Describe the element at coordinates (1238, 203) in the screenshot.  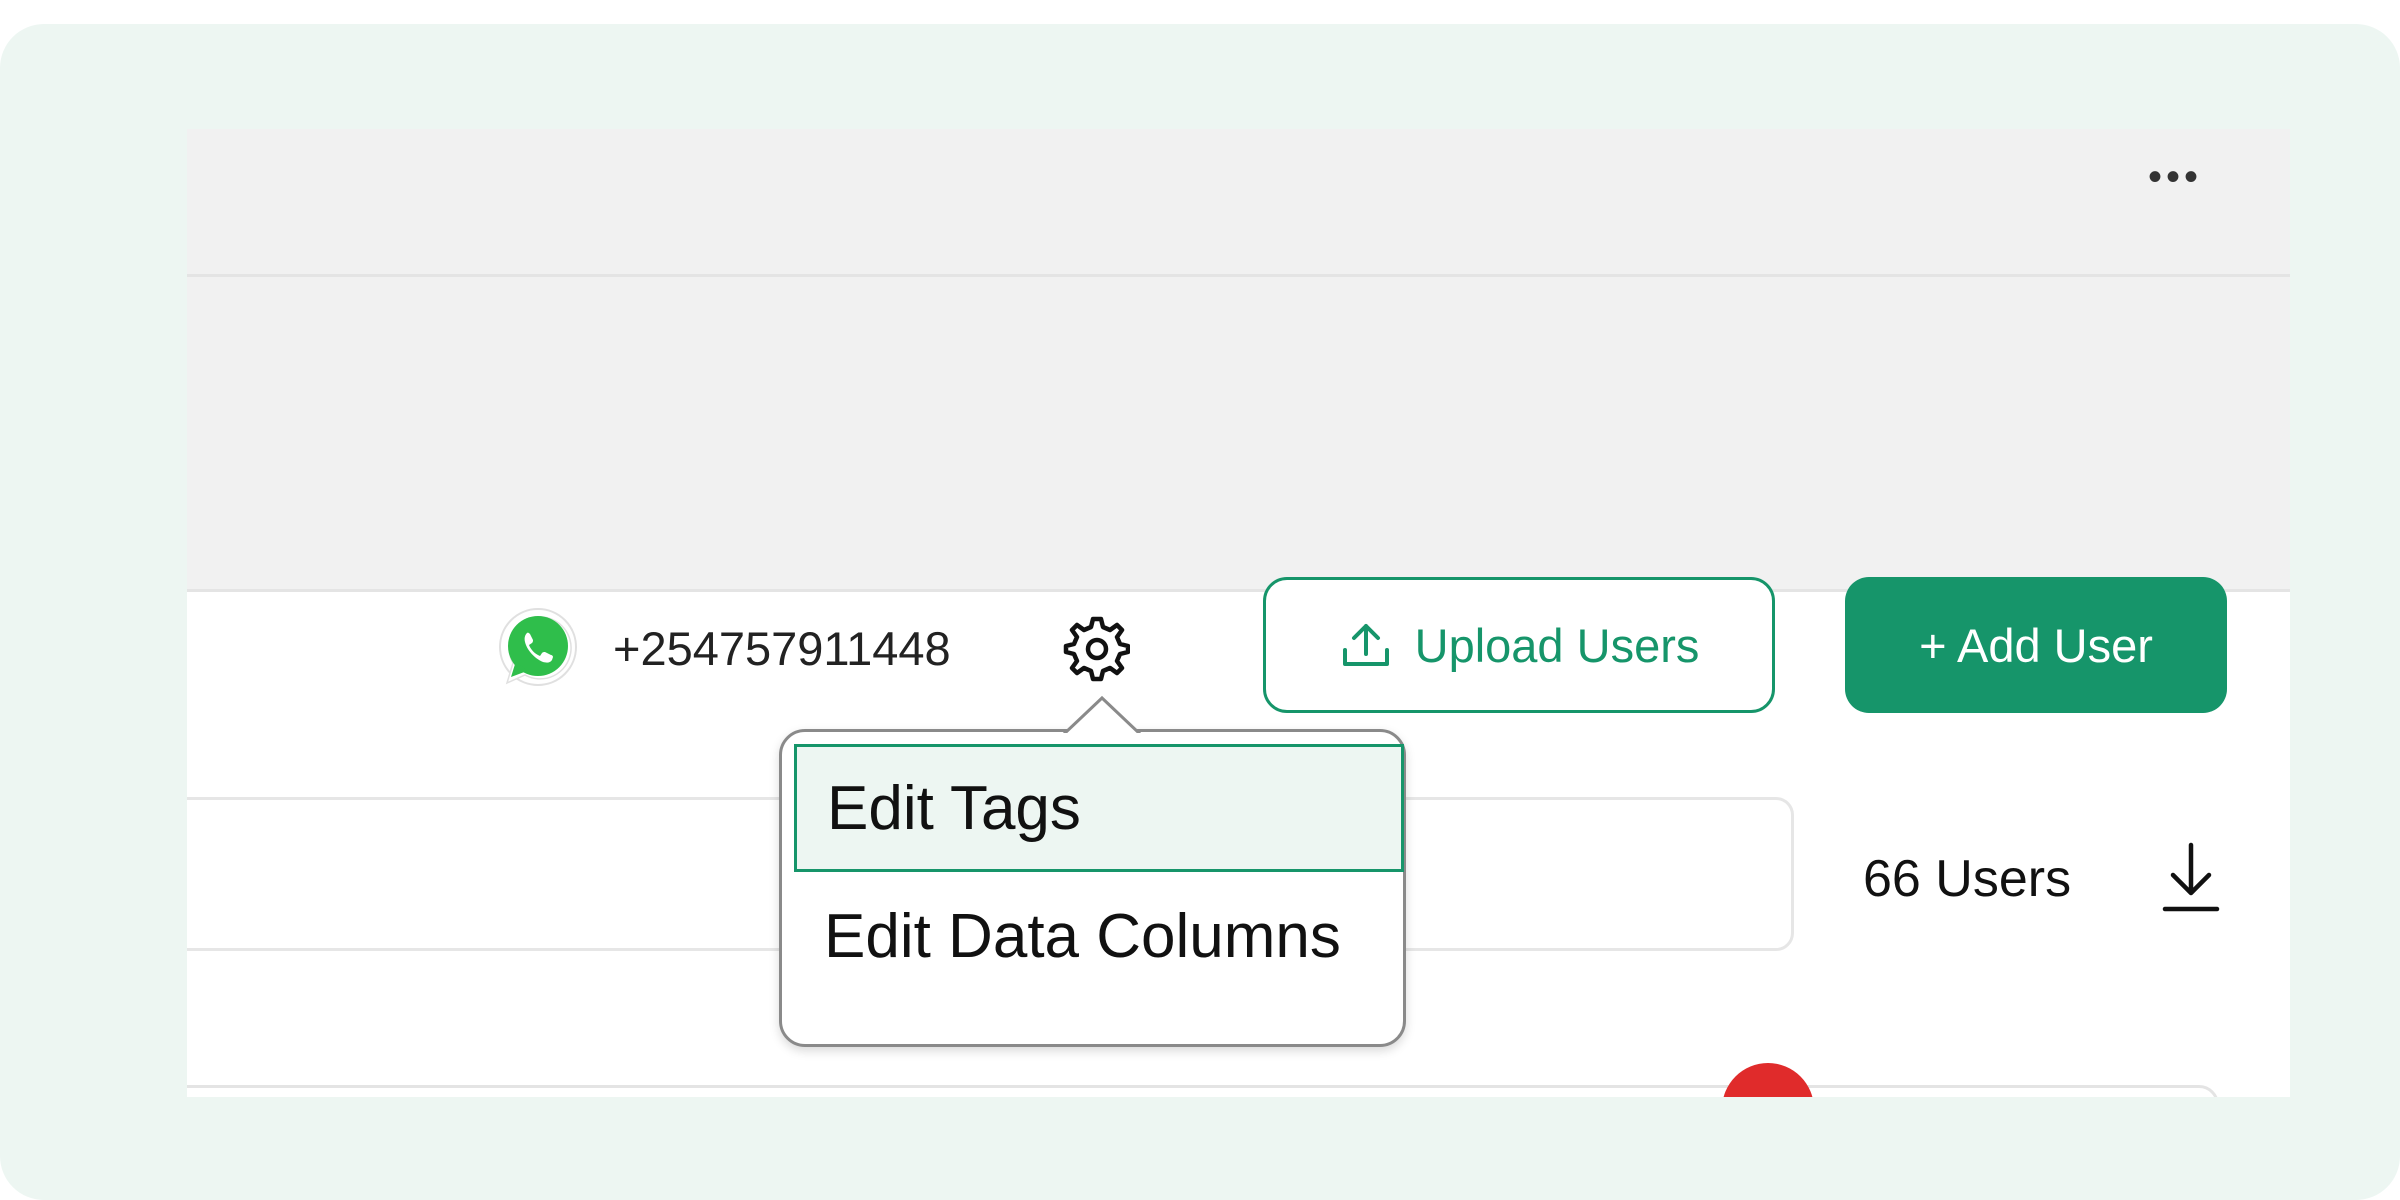
I see `top-bar: •••` at that location.